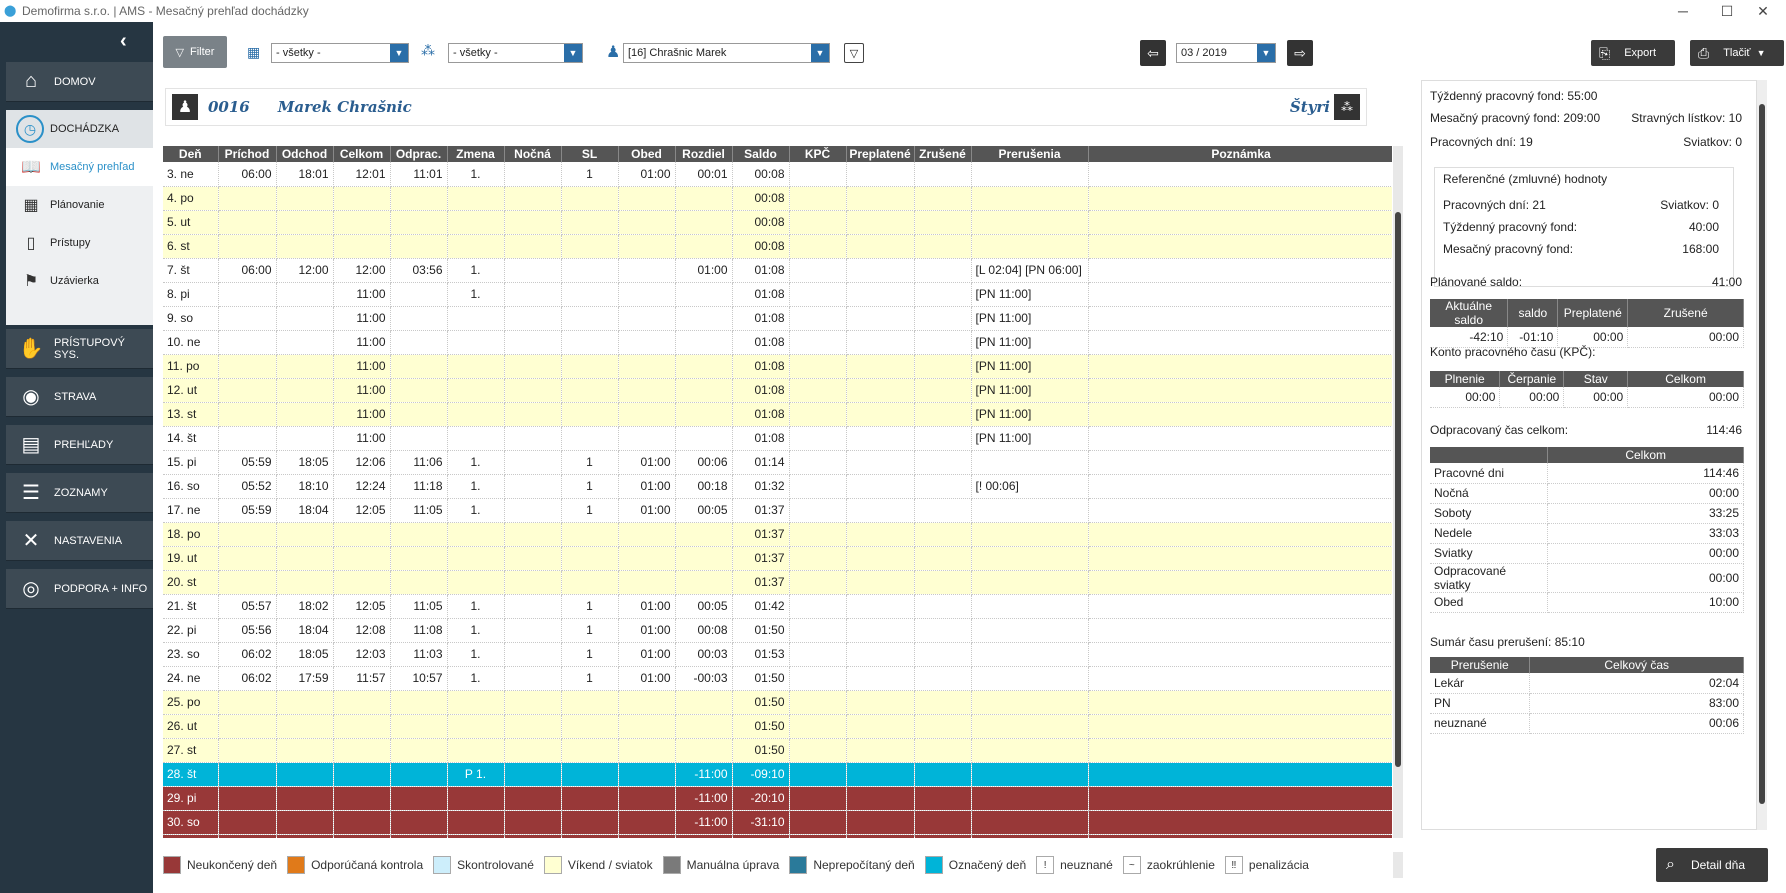 Image resolution: width=1786 pixels, height=893 pixels. What do you see at coordinates (79, 129) in the screenshot?
I see `nav-dochadzka: ◷ DOCHÁDZKA` at bounding box center [79, 129].